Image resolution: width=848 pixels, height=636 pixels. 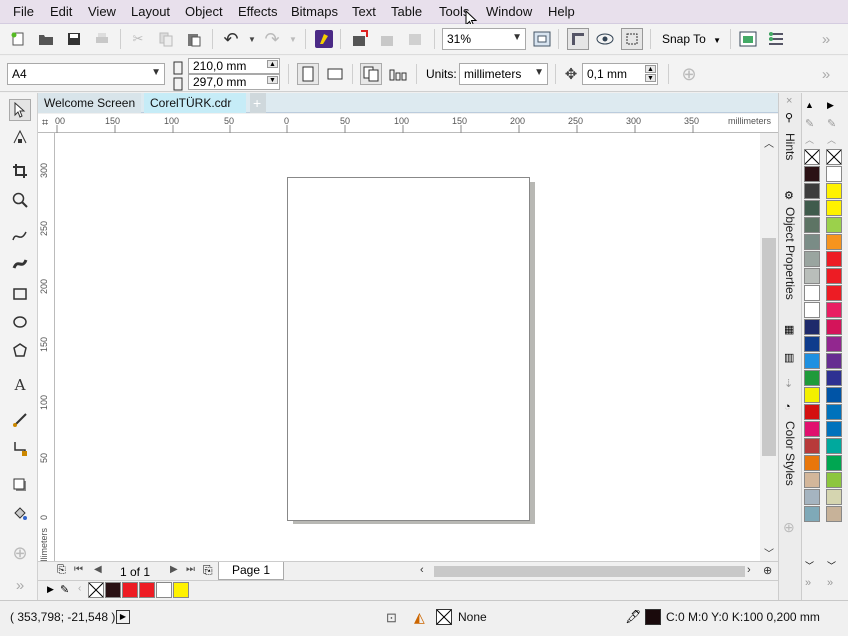 What do you see at coordinates (195, 103) in the screenshot?
I see `tab-document: CorelTÜRK.cdr` at bounding box center [195, 103].